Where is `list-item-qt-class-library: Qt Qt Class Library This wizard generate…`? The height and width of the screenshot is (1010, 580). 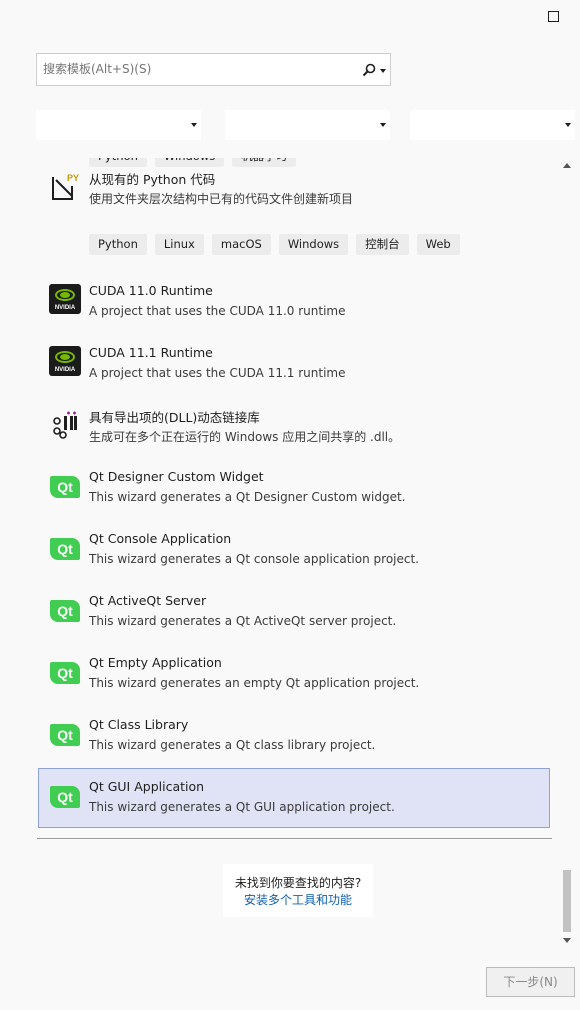
list-item-qt-class-library: Qt Qt Class Library This wizard generate… is located at coordinates (295, 737).